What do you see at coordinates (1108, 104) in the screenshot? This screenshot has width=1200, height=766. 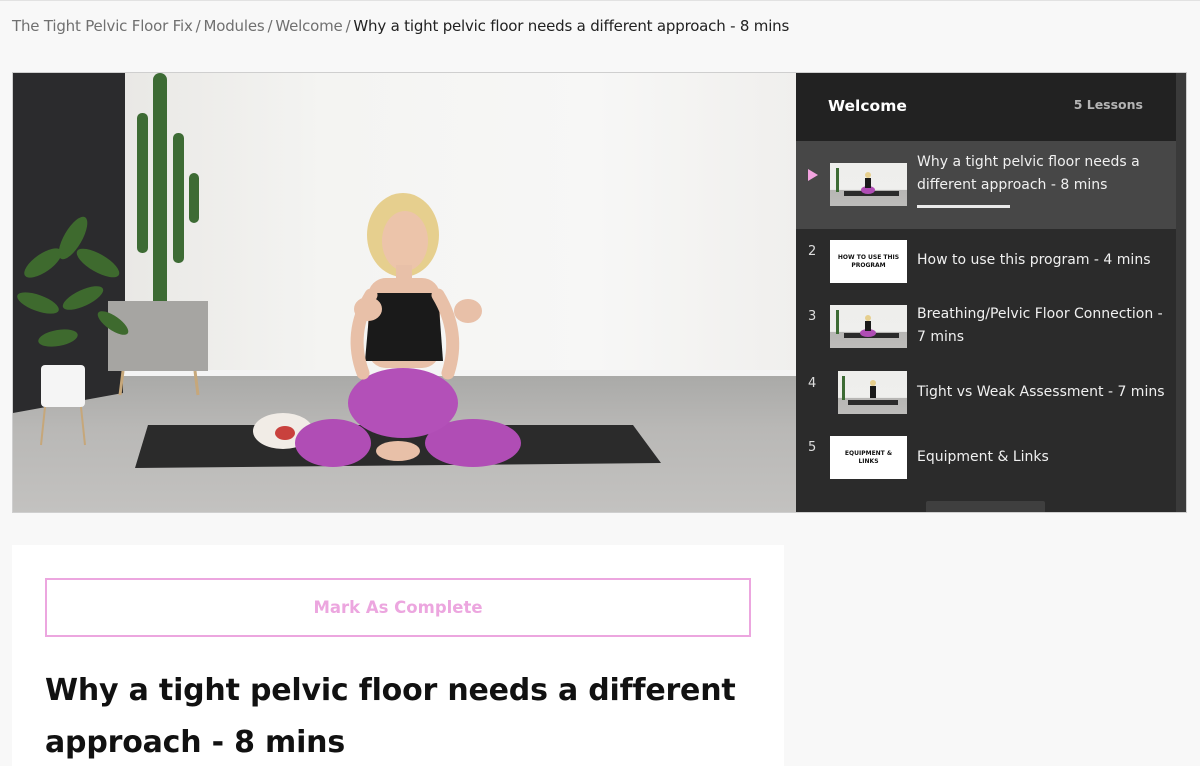 I see `sidebar-lesson-count: 5 Lessons` at bounding box center [1108, 104].